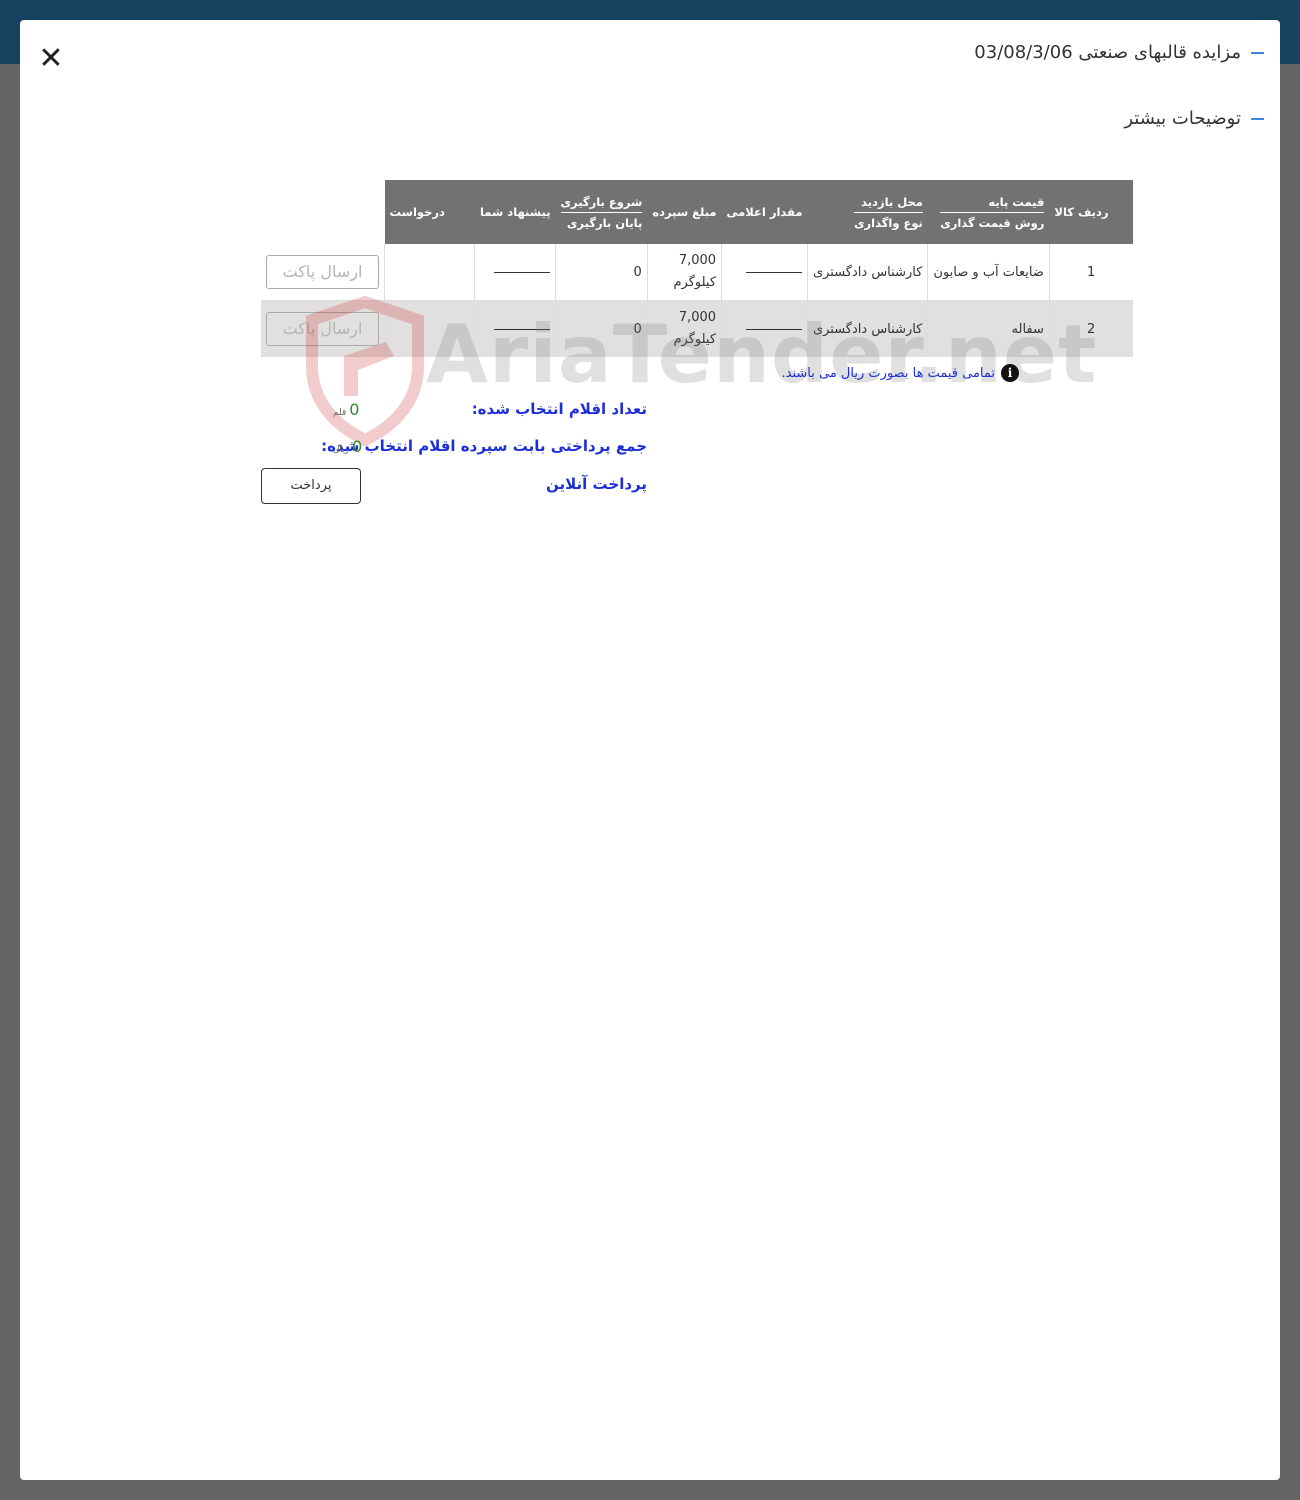 The image size is (1300, 1500). I want to click on header-visit-location-label: محل بازدید, so click(888, 202).